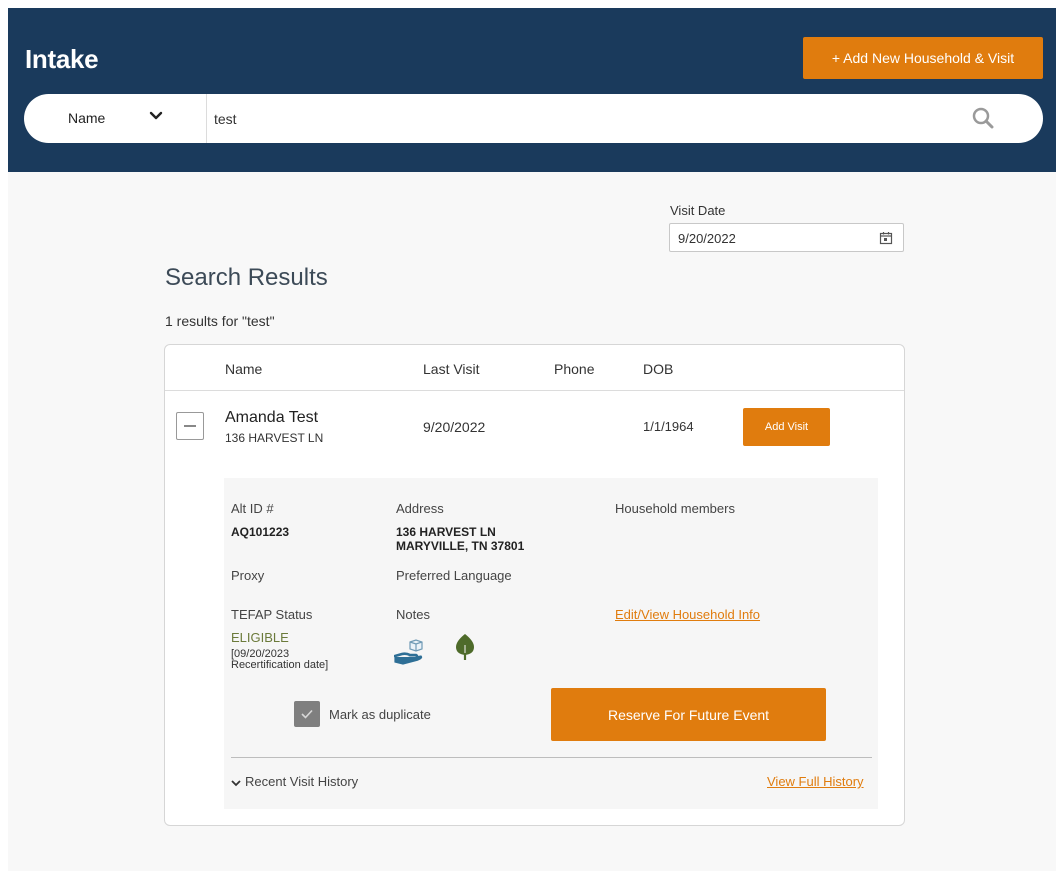 This screenshot has width=1056, height=871. I want to click on address-line1: 136 HARVEST LN, so click(446, 532).